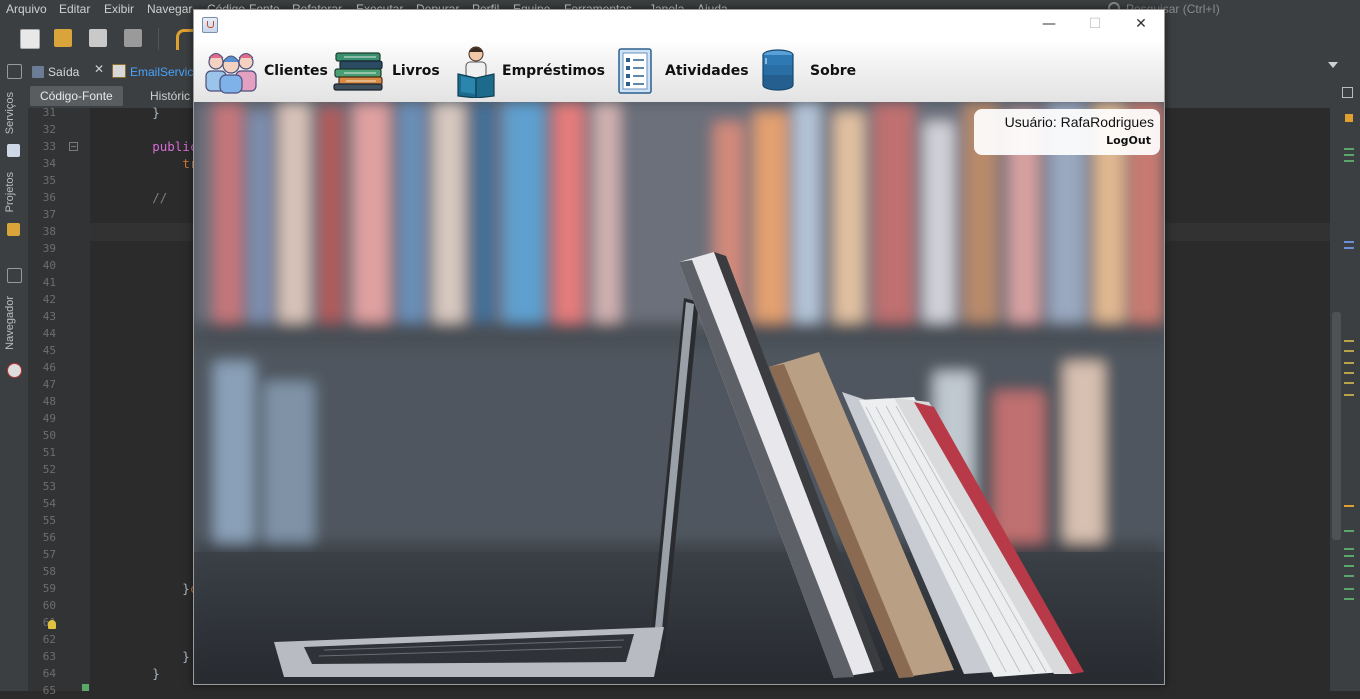 The image size is (1360, 699). Describe the element at coordinates (76, 96) in the screenshot. I see `tab-codigo-fonte: Código-Fonte` at that location.